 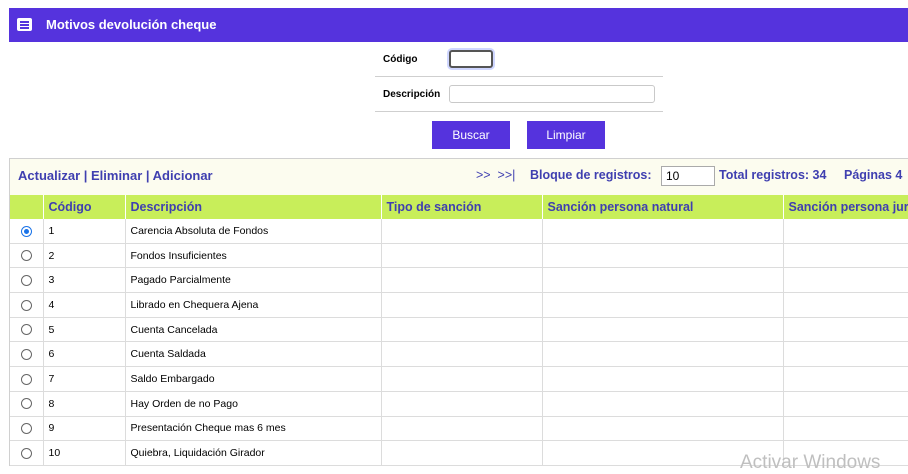 I want to click on codigo-row: Código, so click(x=519, y=59).